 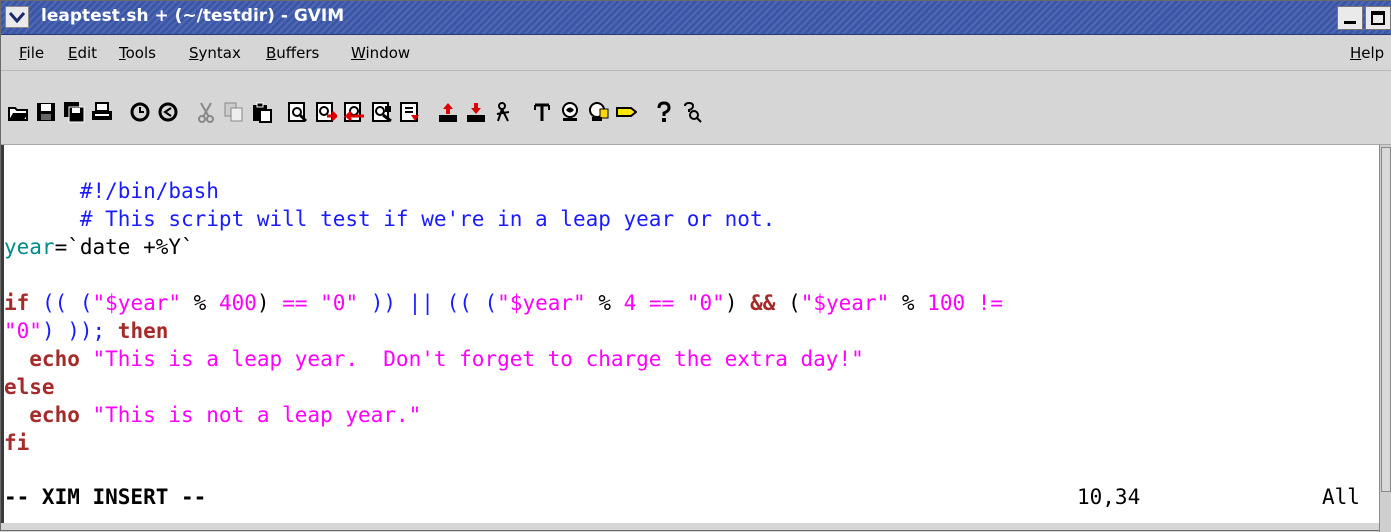 I want to click on mode-indicator: -- XIM INSERT --, so click(x=105, y=497).